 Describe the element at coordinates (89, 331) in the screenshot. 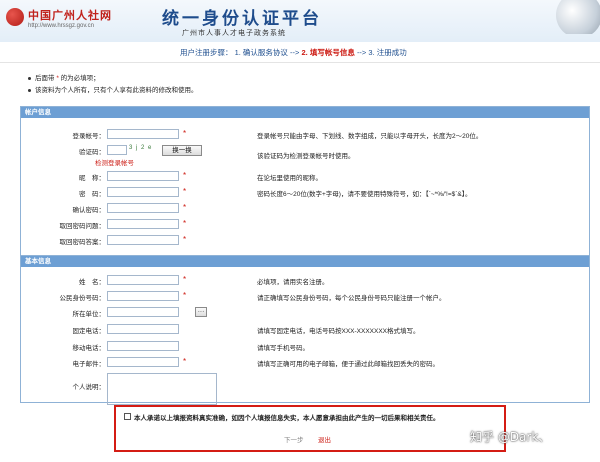

I see `phone-label: 固定电话：` at that location.